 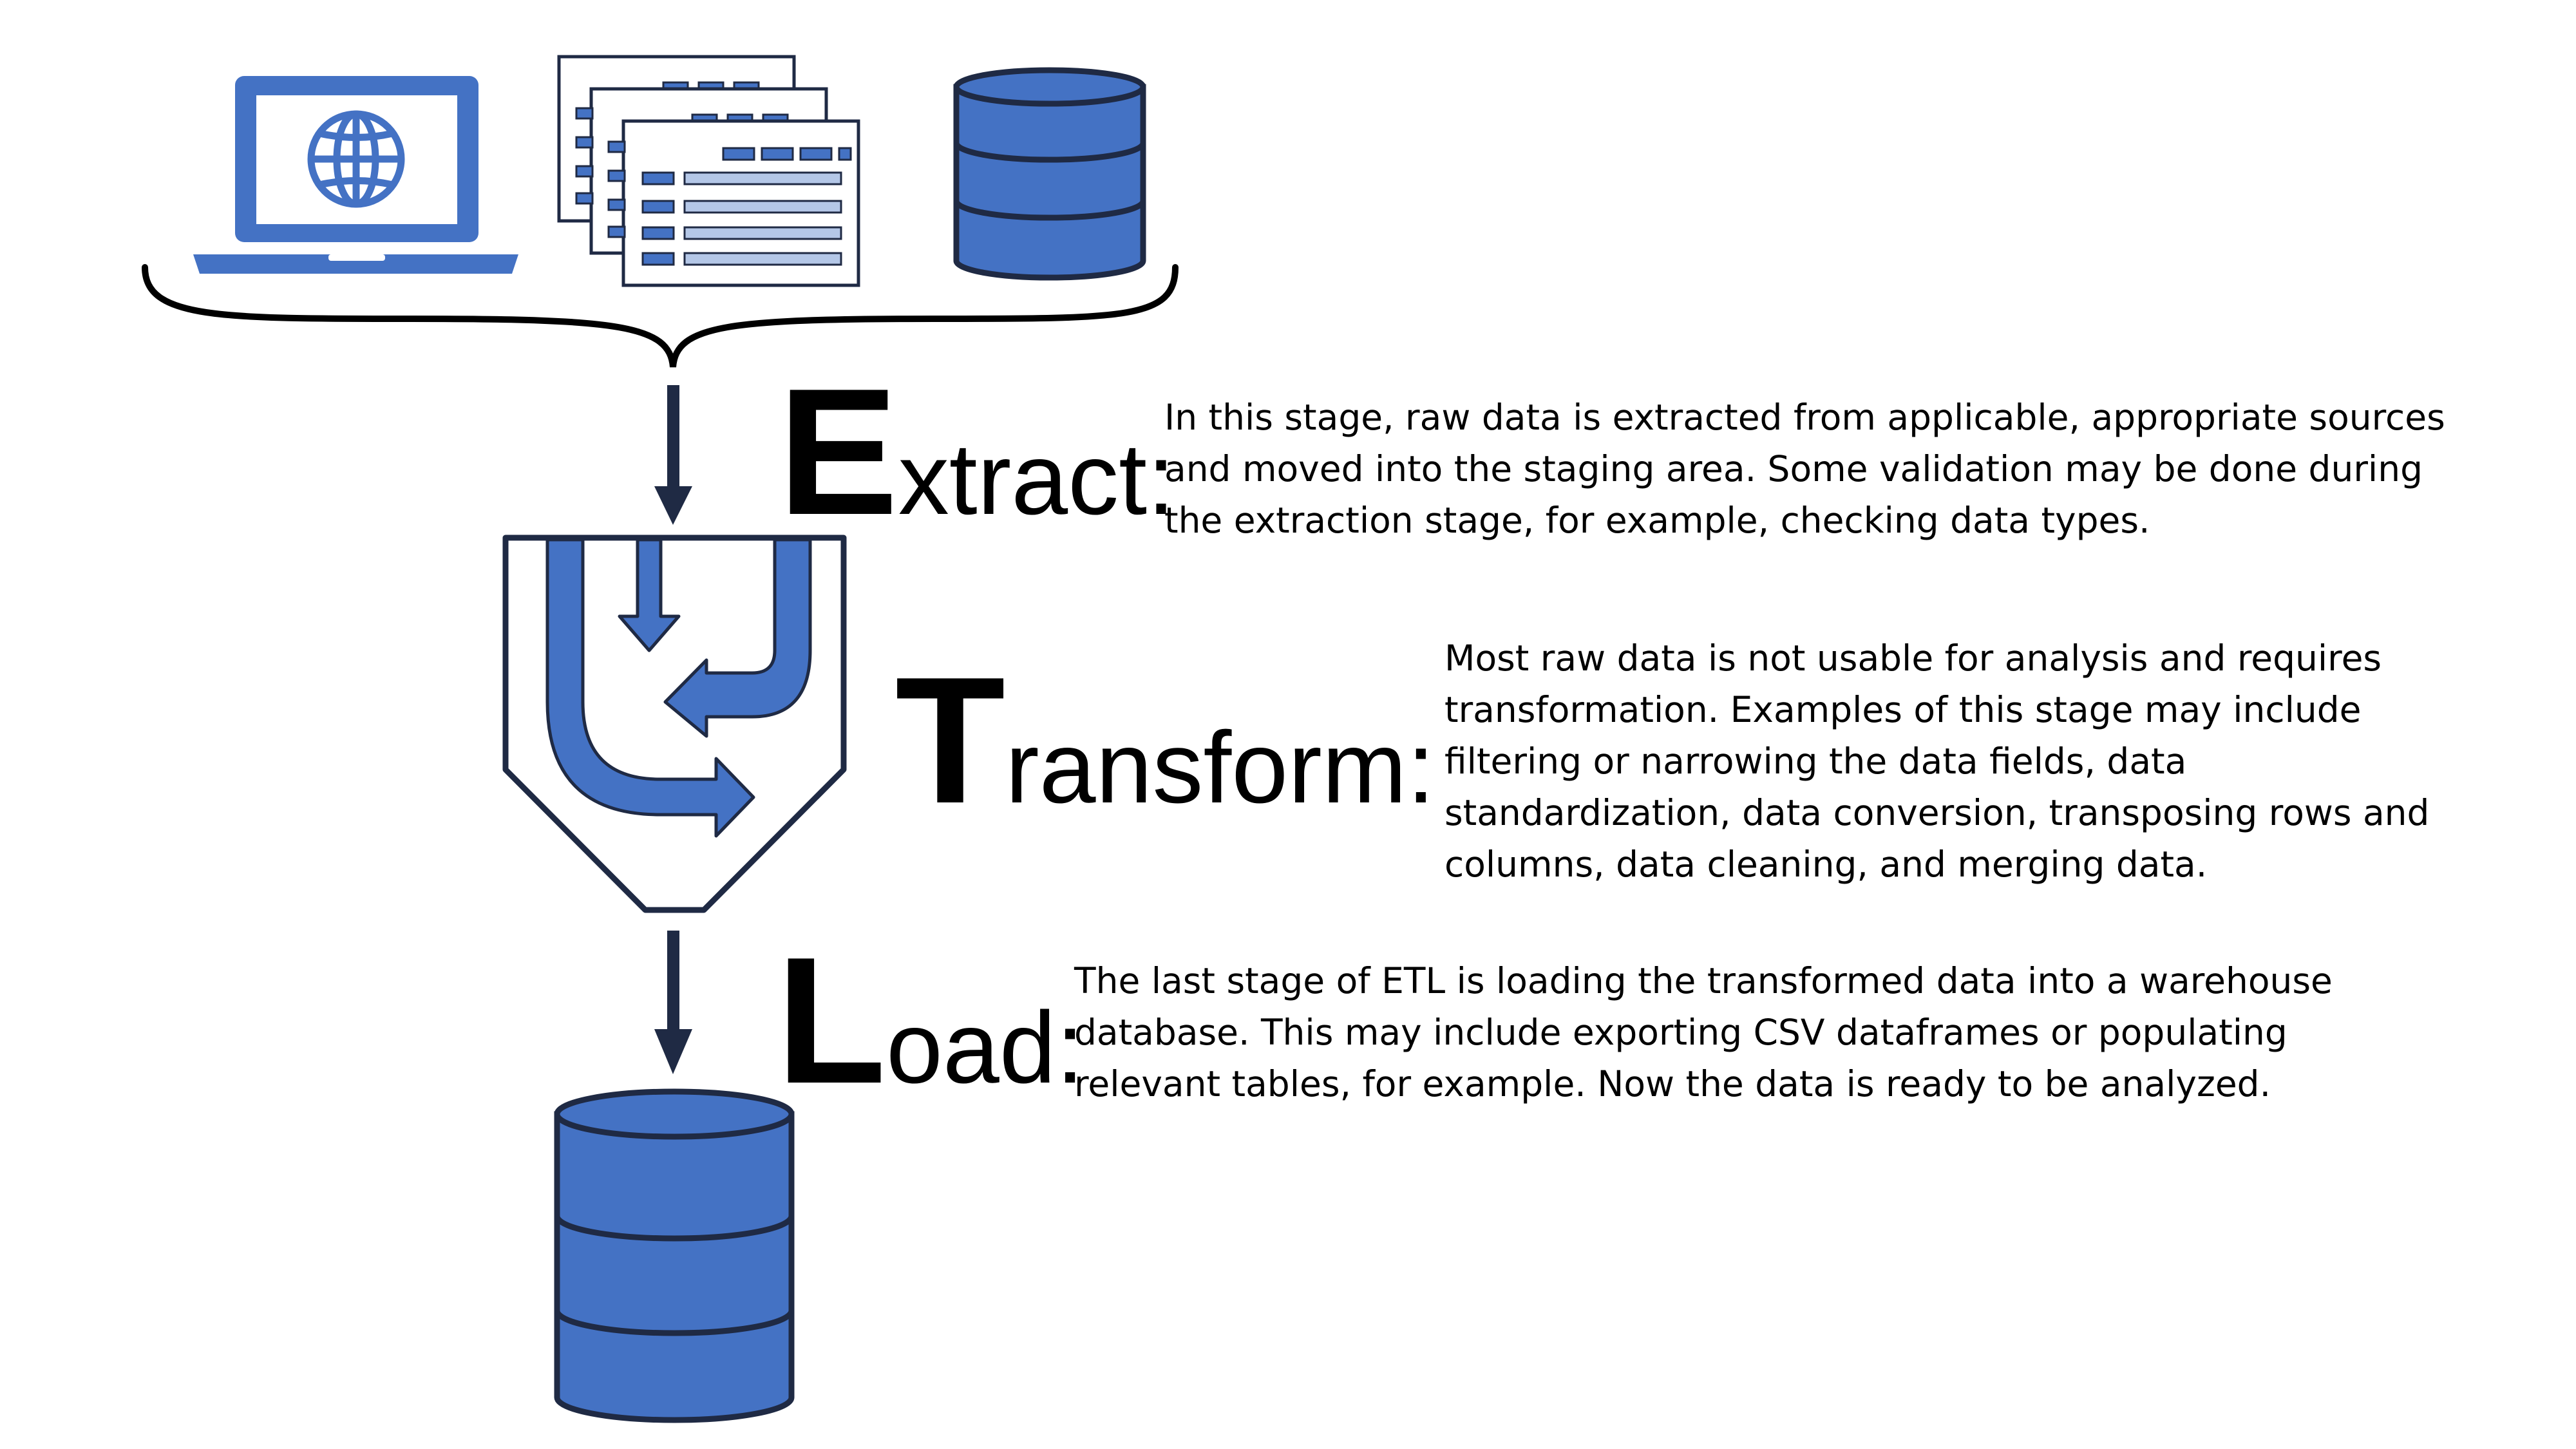 What do you see at coordinates (709, 171) in the screenshot?
I see `spreadsheet-documents-icon` at bounding box center [709, 171].